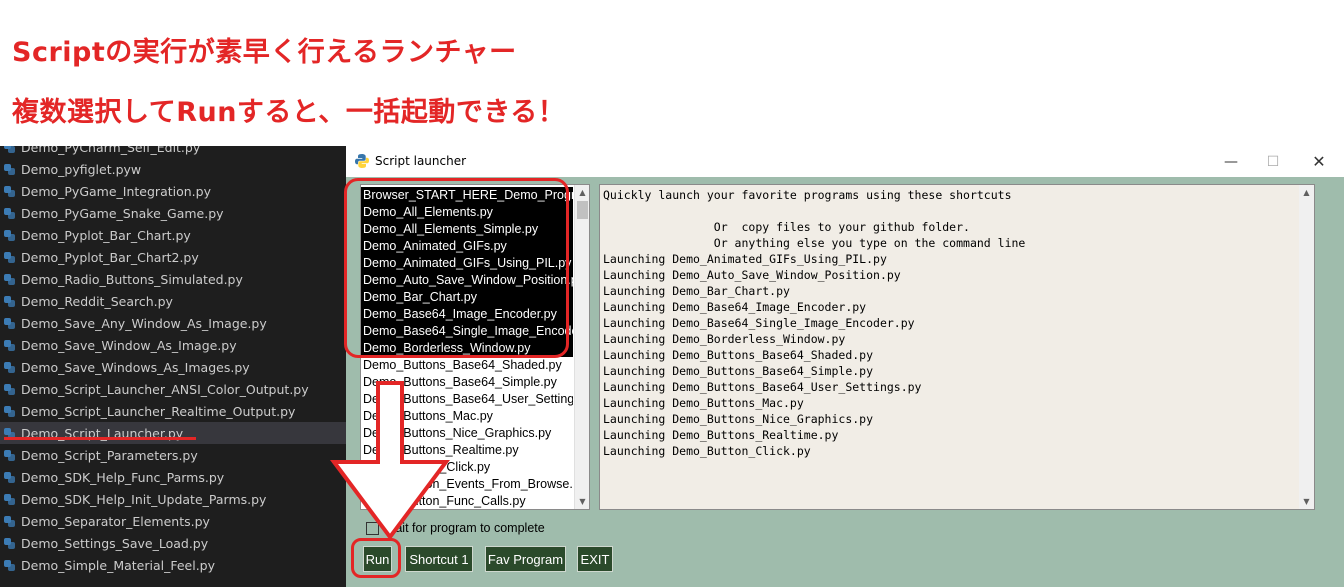  I want to click on close-button: ✕, so click(1319, 161).